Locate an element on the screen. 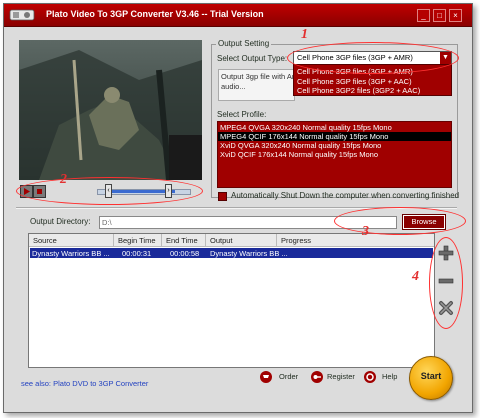  output-directory-value: D:\ is located at coordinates (107, 222).